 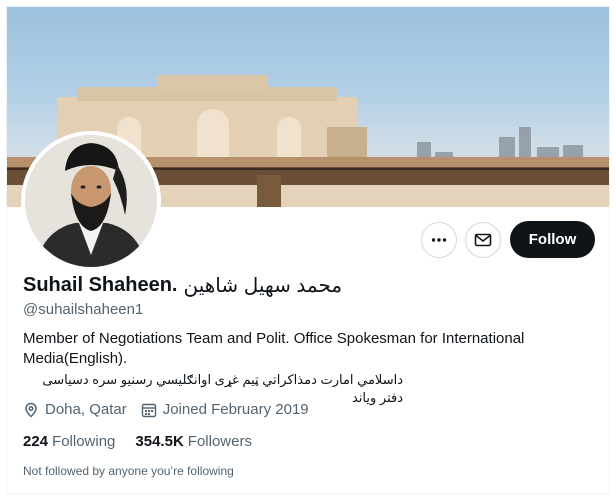 I want to click on profile-handle: @suhailshaheen1, so click(x=83, y=309).